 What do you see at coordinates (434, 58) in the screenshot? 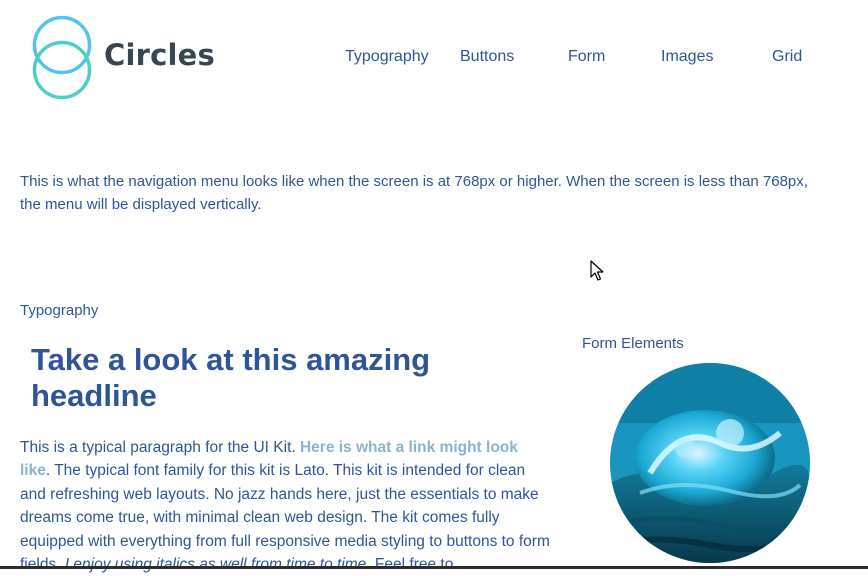
I see `main-navigation: Typography Buttons Form Images Grid` at bounding box center [434, 58].